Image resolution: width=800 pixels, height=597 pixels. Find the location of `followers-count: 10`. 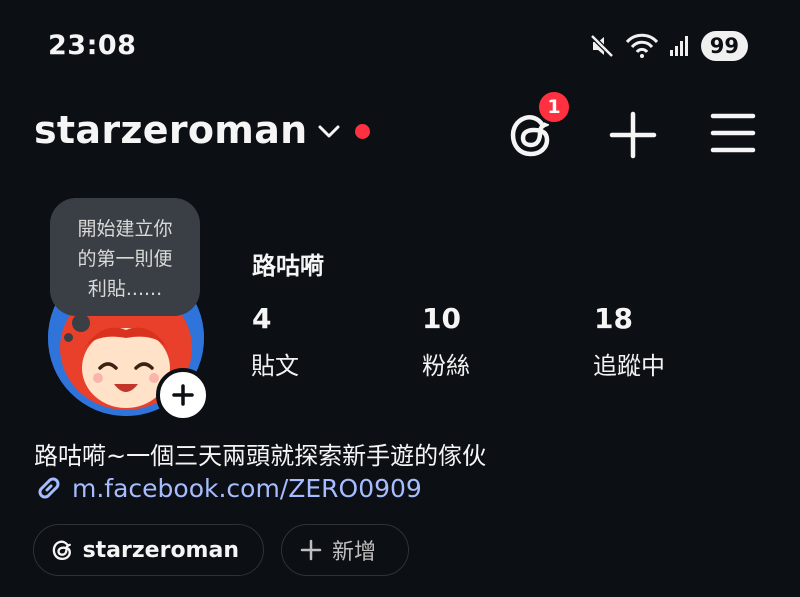

followers-count: 10 is located at coordinates (441, 318).